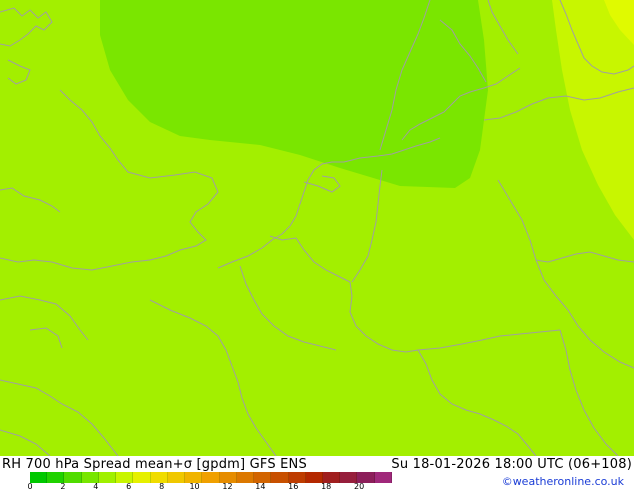 This screenshot has width=634, height=491. What do you see at coordinates (154, 464) in the screenshot?
I see `map-title: RH 700 hPa Spread mean+σ [gpdm] GFS ENS` at bounding box center [154, 464].